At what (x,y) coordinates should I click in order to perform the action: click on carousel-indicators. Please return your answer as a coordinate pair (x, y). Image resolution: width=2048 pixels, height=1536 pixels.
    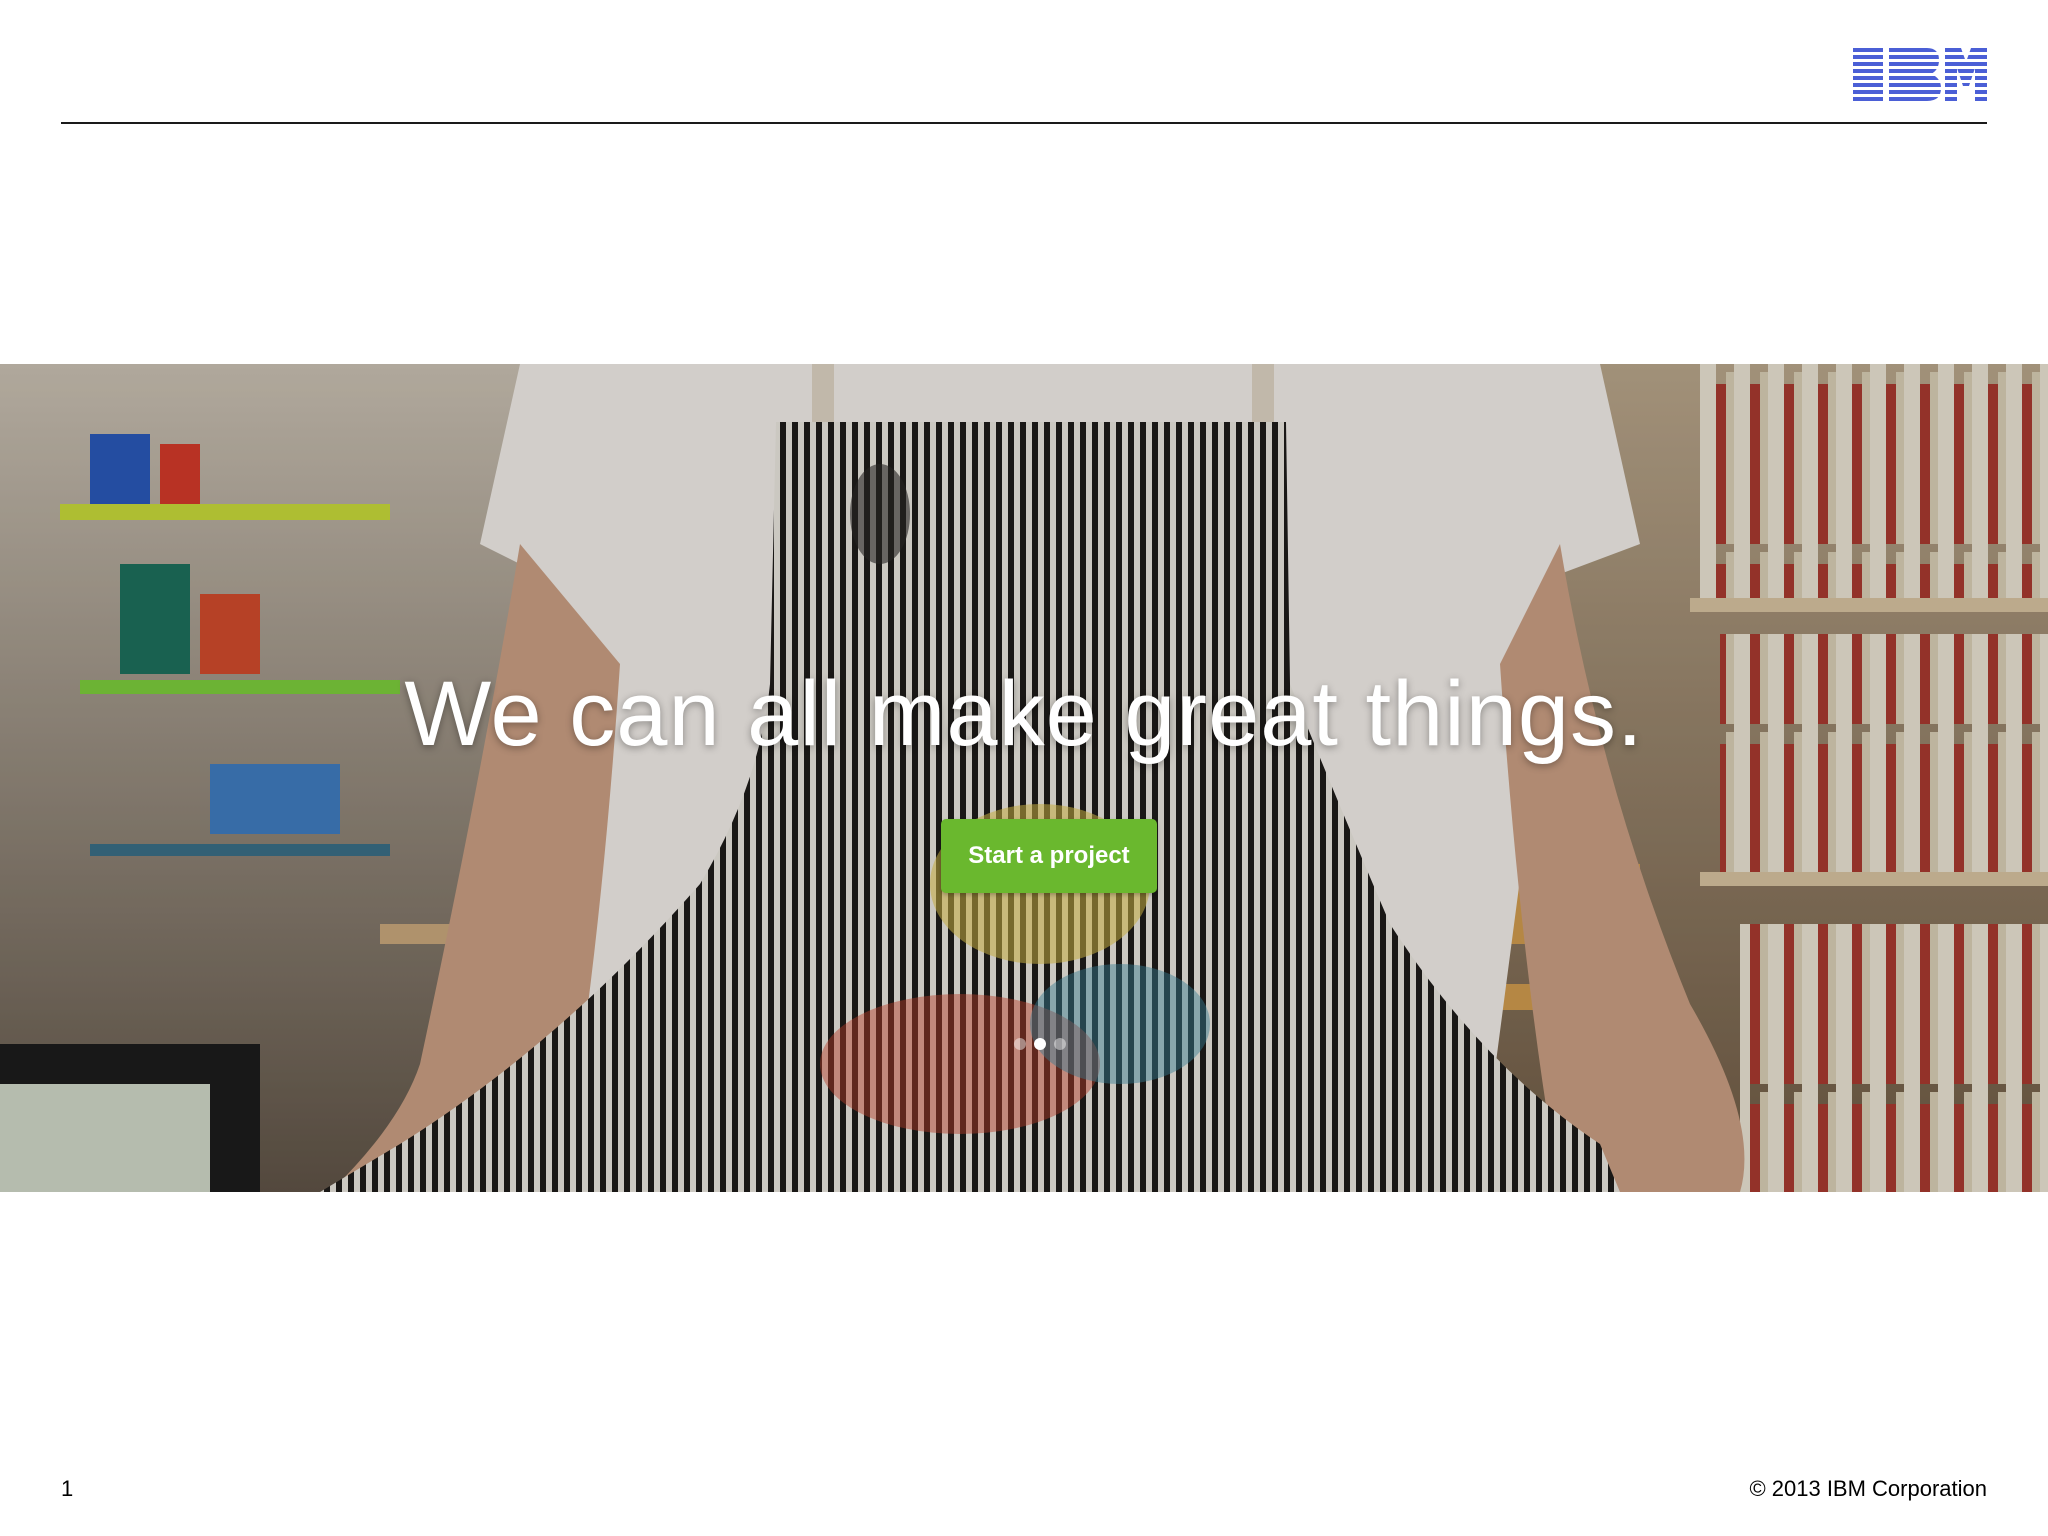
    Looking at the image, I should click on (1040, 1046).